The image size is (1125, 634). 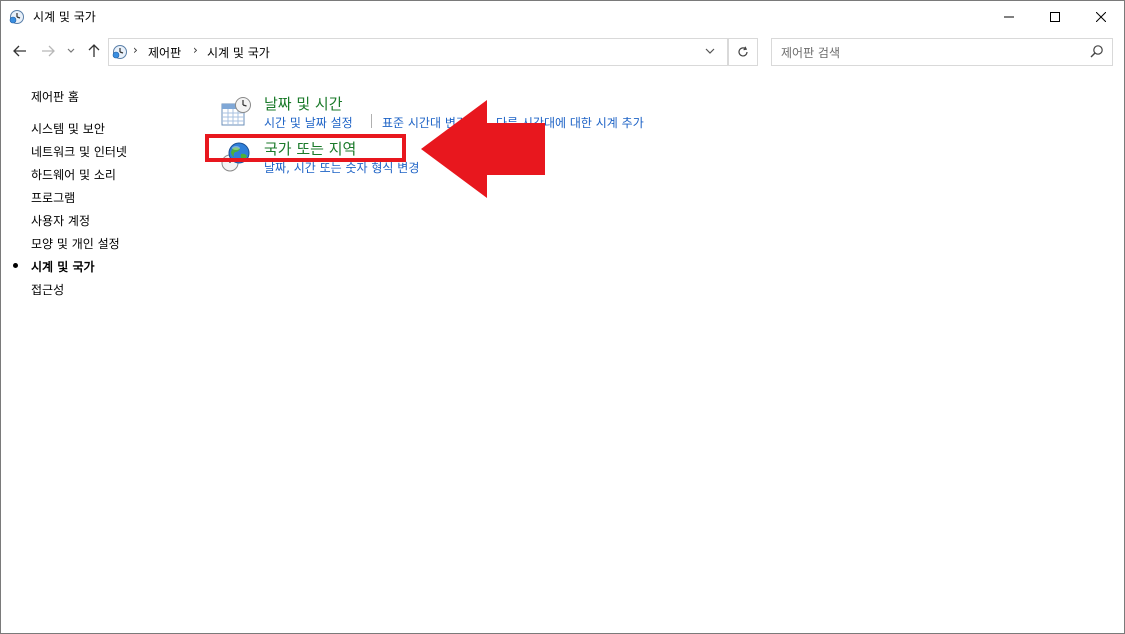 I want to click on sidebar-item-network: 네트워크 및 인터넷, so click(x=79, y=154).